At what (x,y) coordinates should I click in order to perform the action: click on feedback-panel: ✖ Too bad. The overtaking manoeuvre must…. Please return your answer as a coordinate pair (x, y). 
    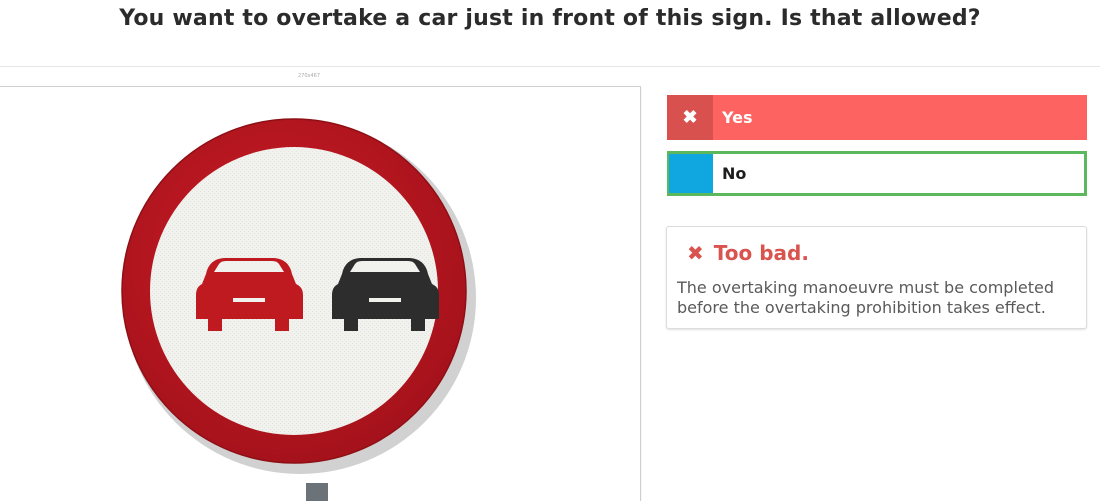
    Looking at the image, I should click on (876, 277).